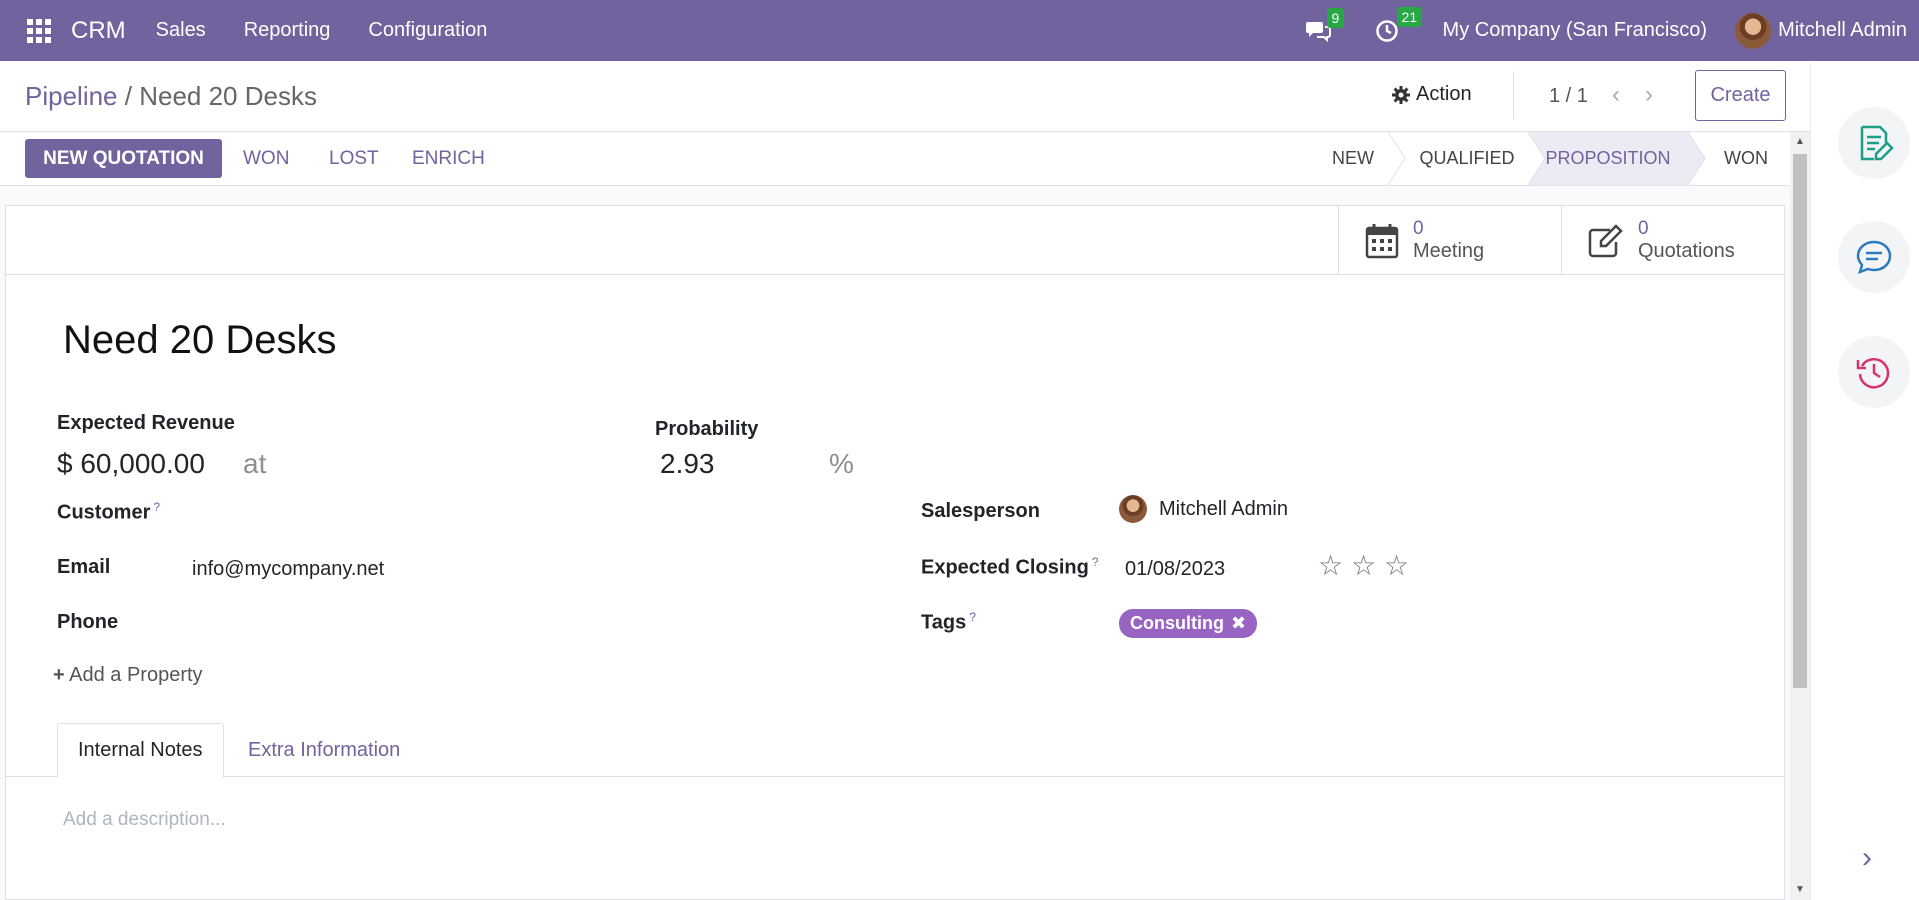 The height and width of the screenshot is (900, 1919). What do you see at coordinates (1605, 240) in the screenshot?
I see `edit-icon` at bounding box center [1605, 240].